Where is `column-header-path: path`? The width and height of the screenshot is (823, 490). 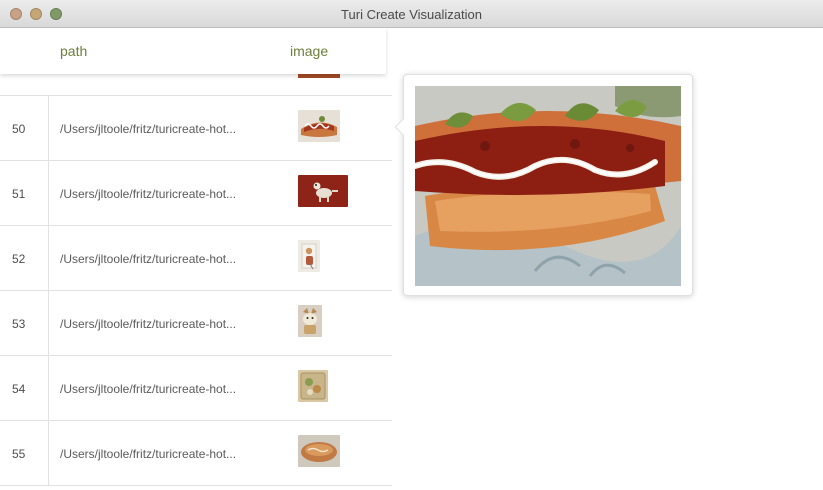 column-header-path: path is located at coordinates (73, 51).